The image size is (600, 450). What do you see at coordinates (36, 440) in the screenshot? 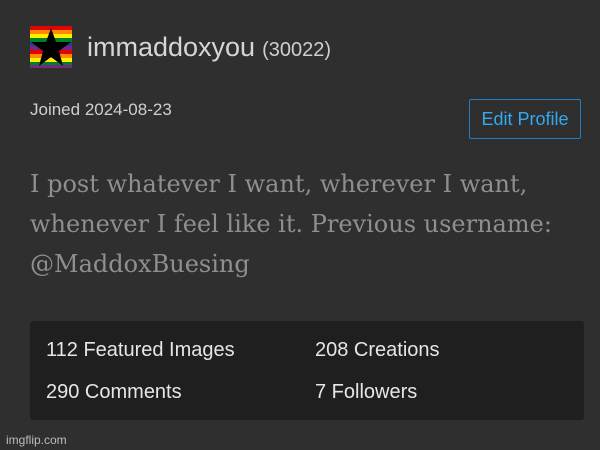
I see `watermark: imgflip.com` at bounding box center [36, 440].